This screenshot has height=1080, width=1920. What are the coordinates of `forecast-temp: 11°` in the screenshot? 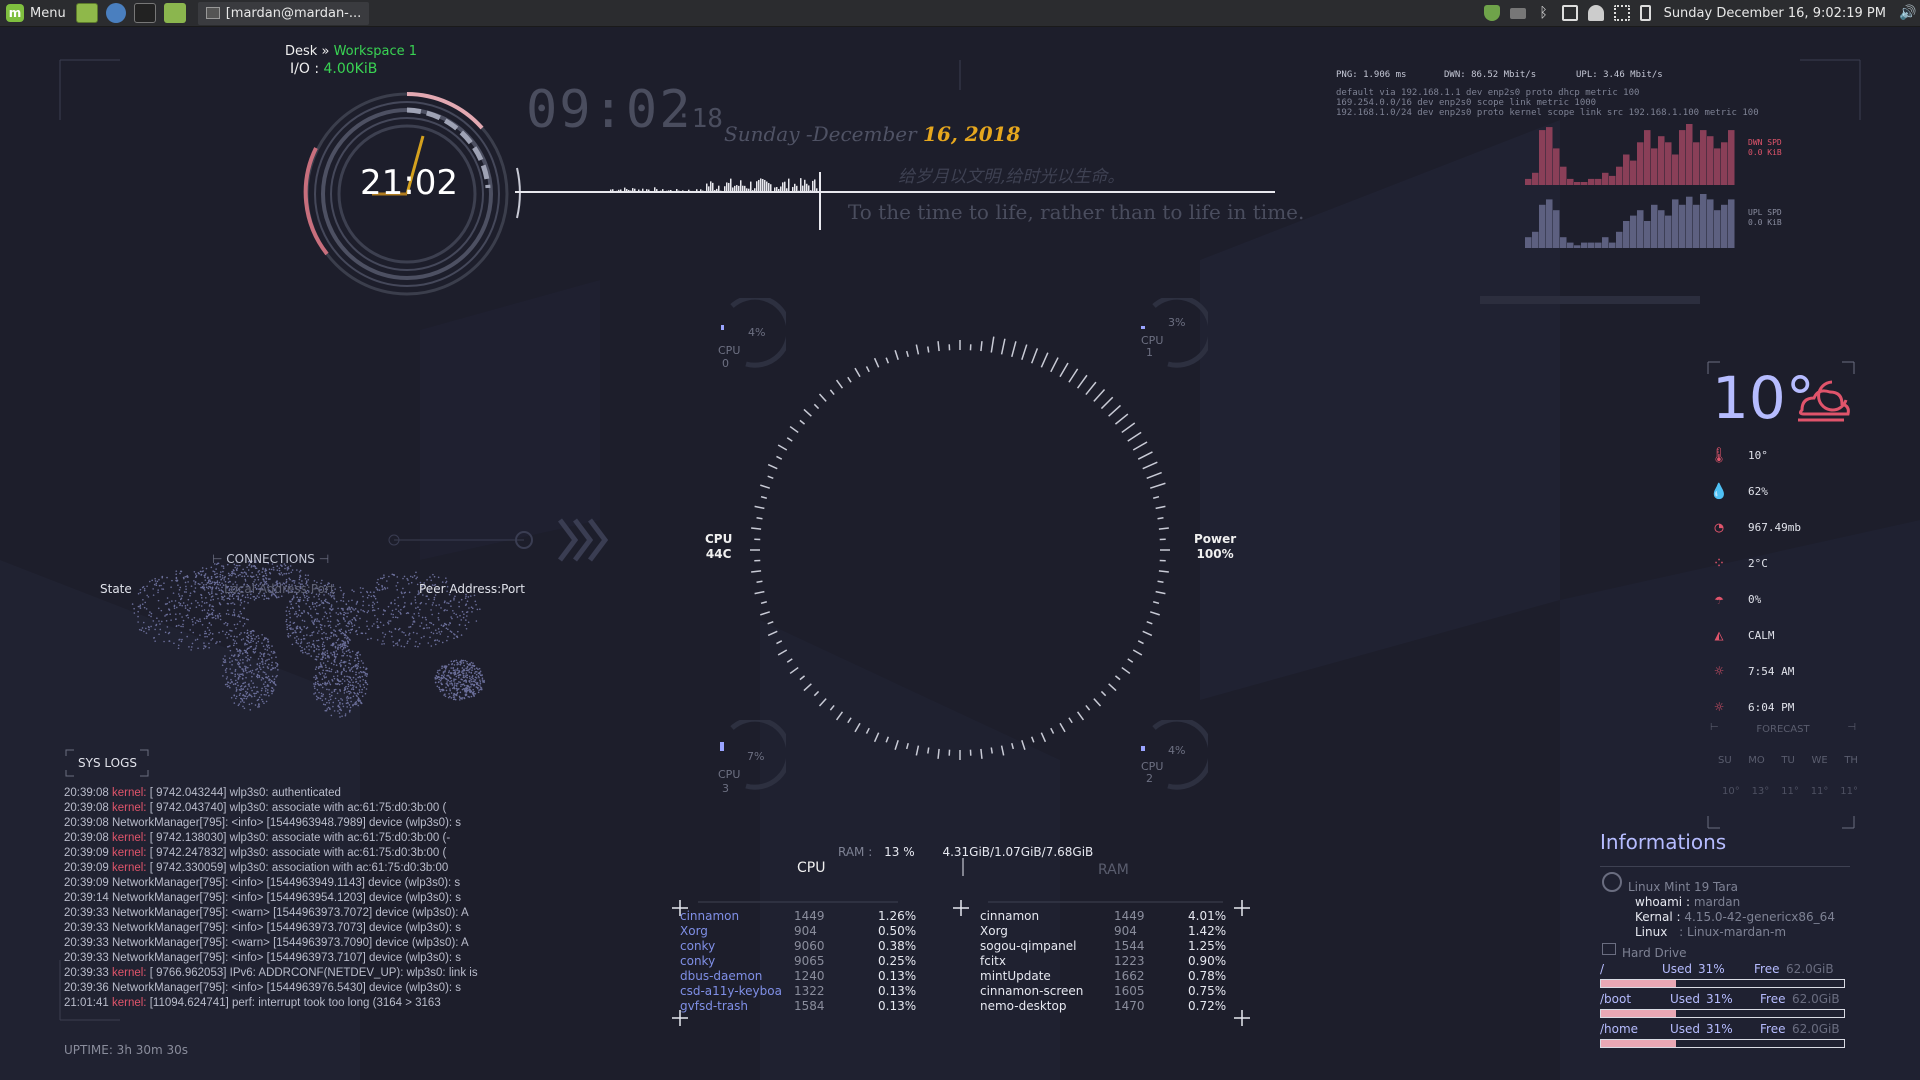 It's located at (1819, 791).